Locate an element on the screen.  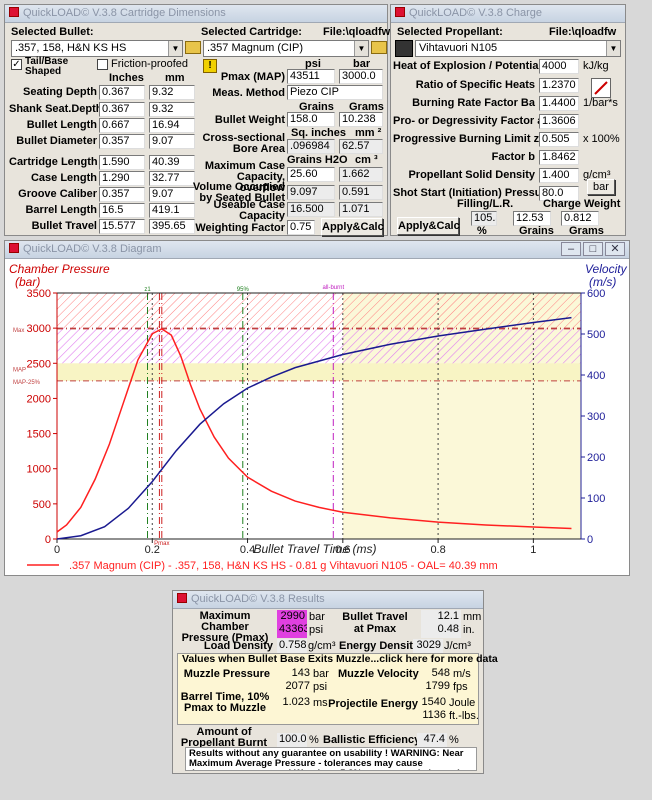
bullet-travel-in-value: 0.48 is located at coordinates (441, 630).